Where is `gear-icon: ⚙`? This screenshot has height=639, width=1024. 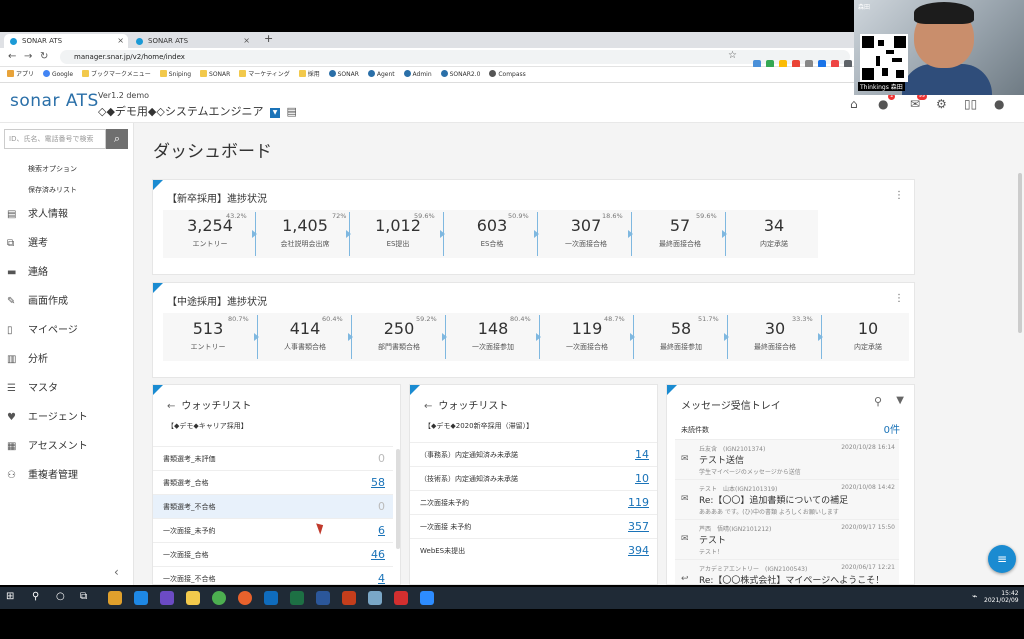
gear-icon: ⚙ is located at coordinates (941, 104).